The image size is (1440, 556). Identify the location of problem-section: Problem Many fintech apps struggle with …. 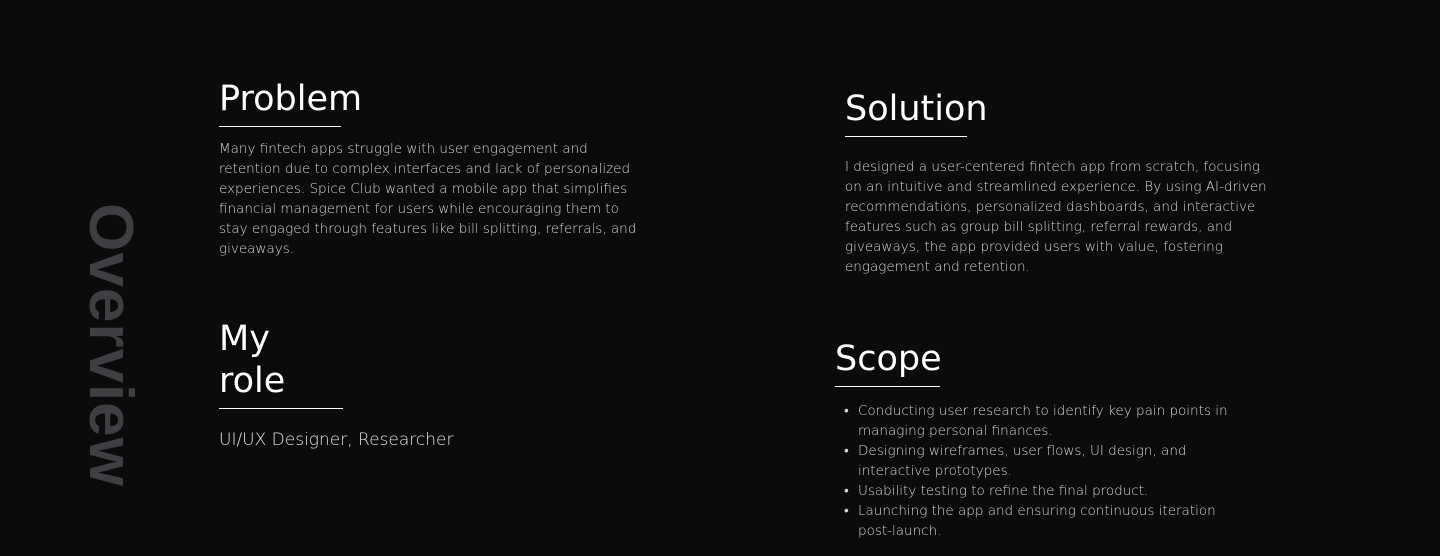
(429, 168).